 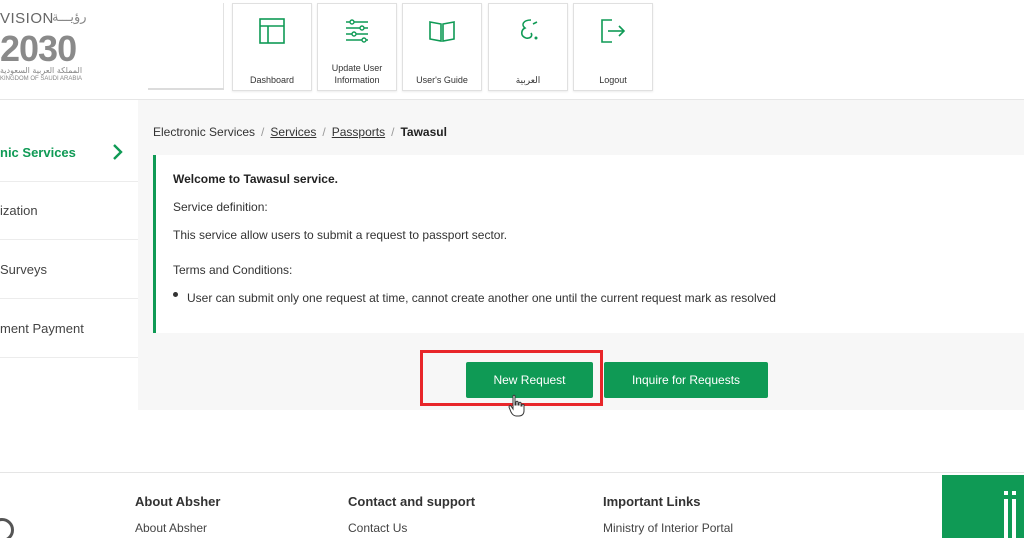 I want to click on footer-links-title: Important Links, so click(x=652, y=501).